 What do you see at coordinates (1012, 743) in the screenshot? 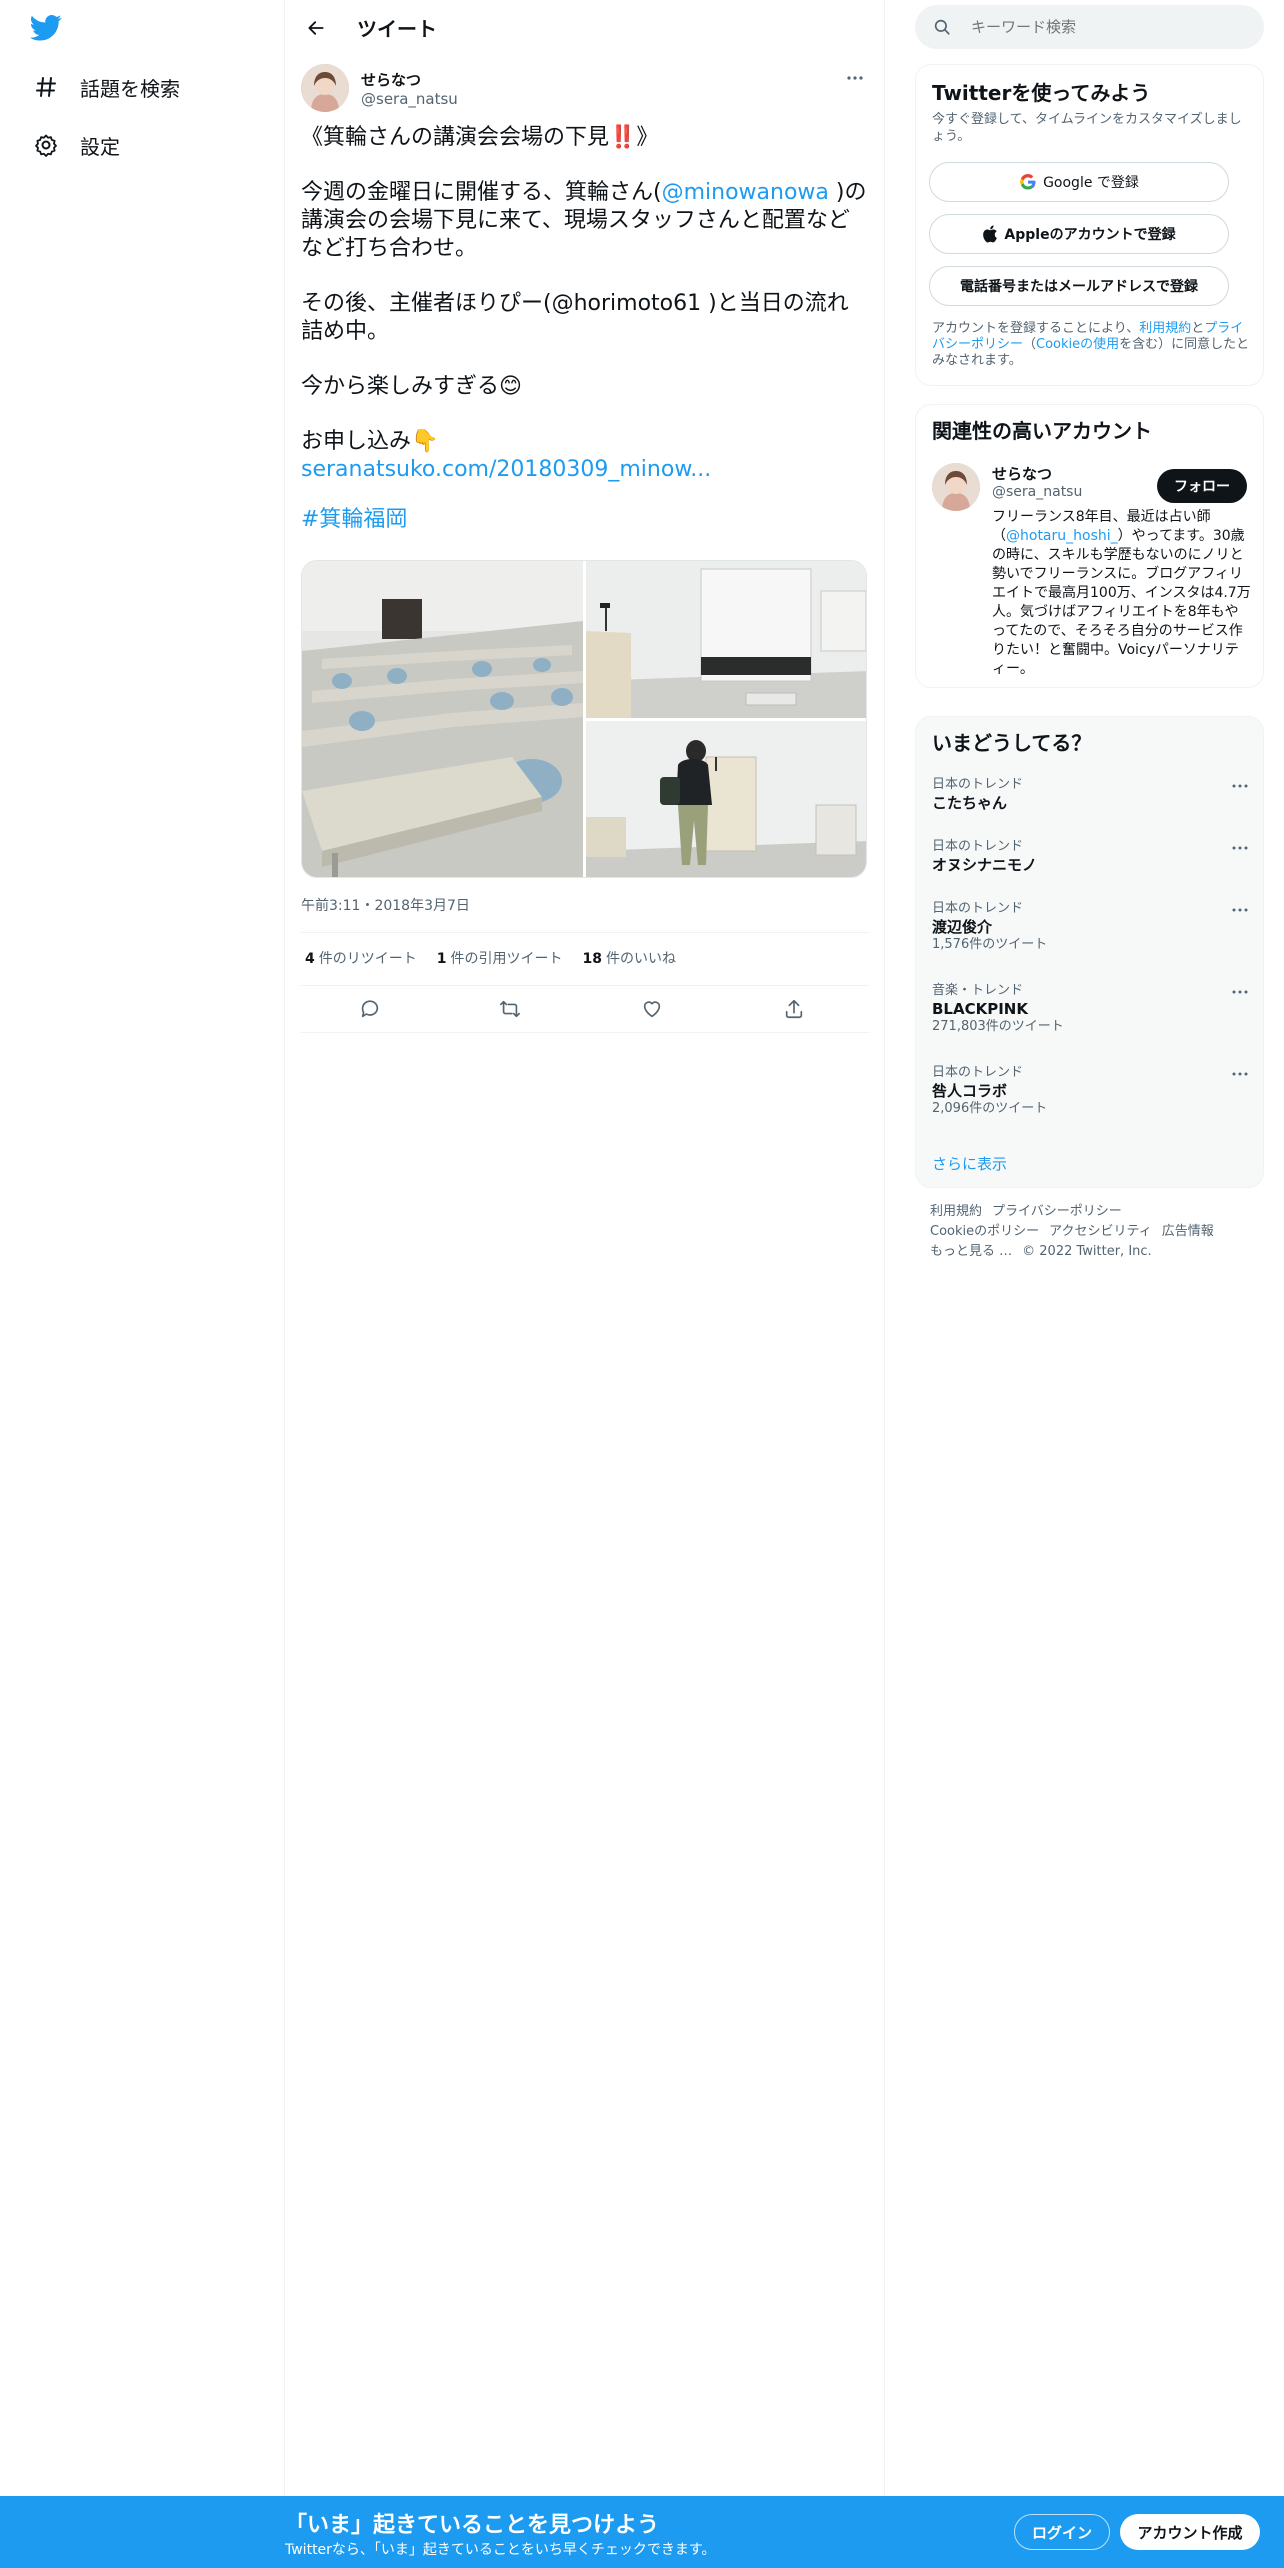
I see `trends-title: いまどうしてる？` at bounding box center [1012, 743].